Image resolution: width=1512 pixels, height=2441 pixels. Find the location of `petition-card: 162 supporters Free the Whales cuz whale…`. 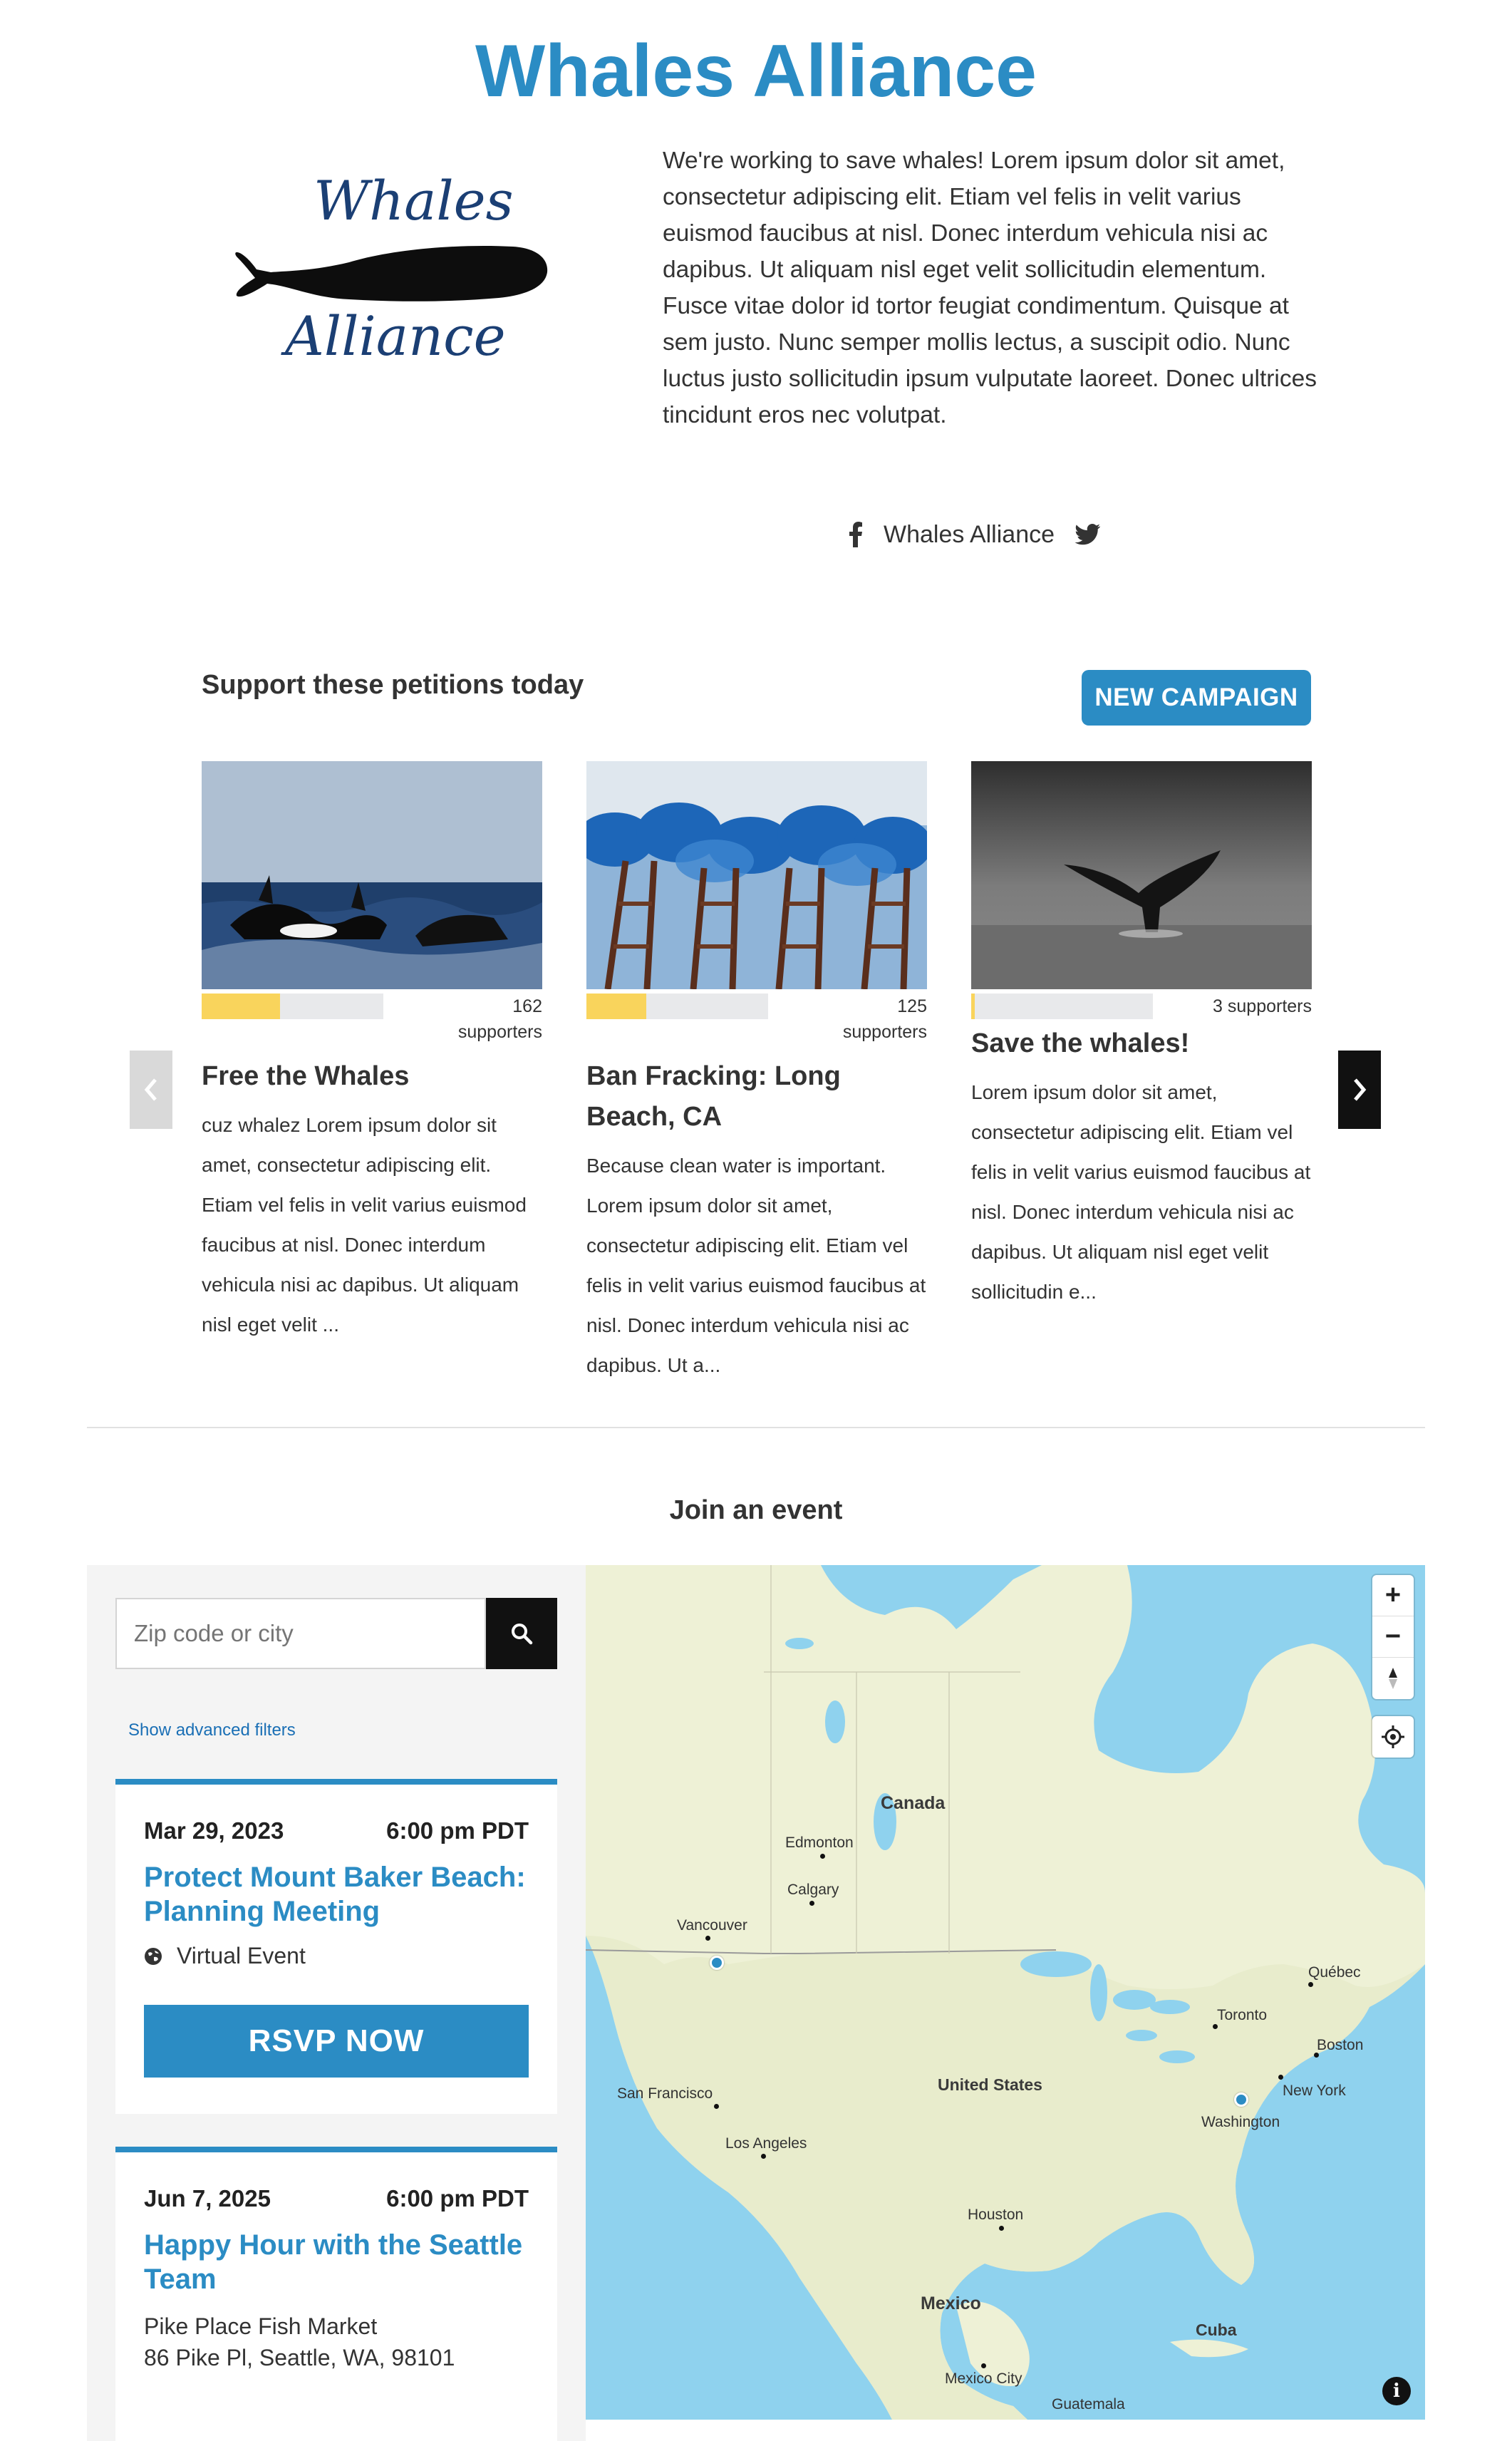

petition-card: 162 supporters Free the Whales cuz whale… is located at coordinates (372, 1053).